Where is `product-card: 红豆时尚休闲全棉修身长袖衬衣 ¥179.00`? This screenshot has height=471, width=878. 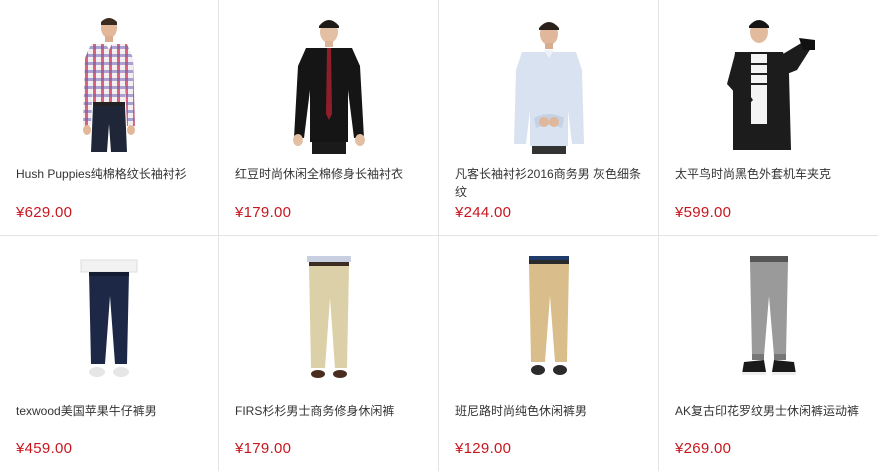
product-card: 红豆时尚休闲全棉修身长袖衬衣 ¥179.00 is located at coordinates (329, 118).